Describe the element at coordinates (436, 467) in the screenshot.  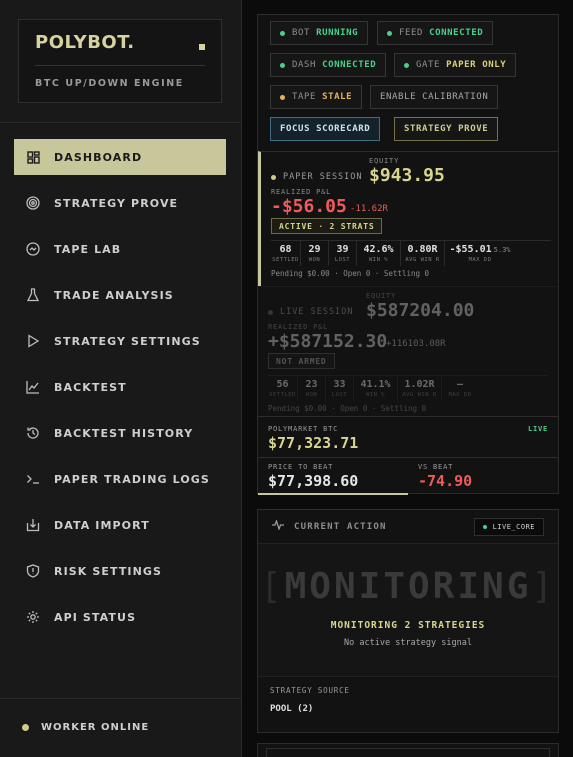
I see `vs-beat-label: VS BEAT` at that location.